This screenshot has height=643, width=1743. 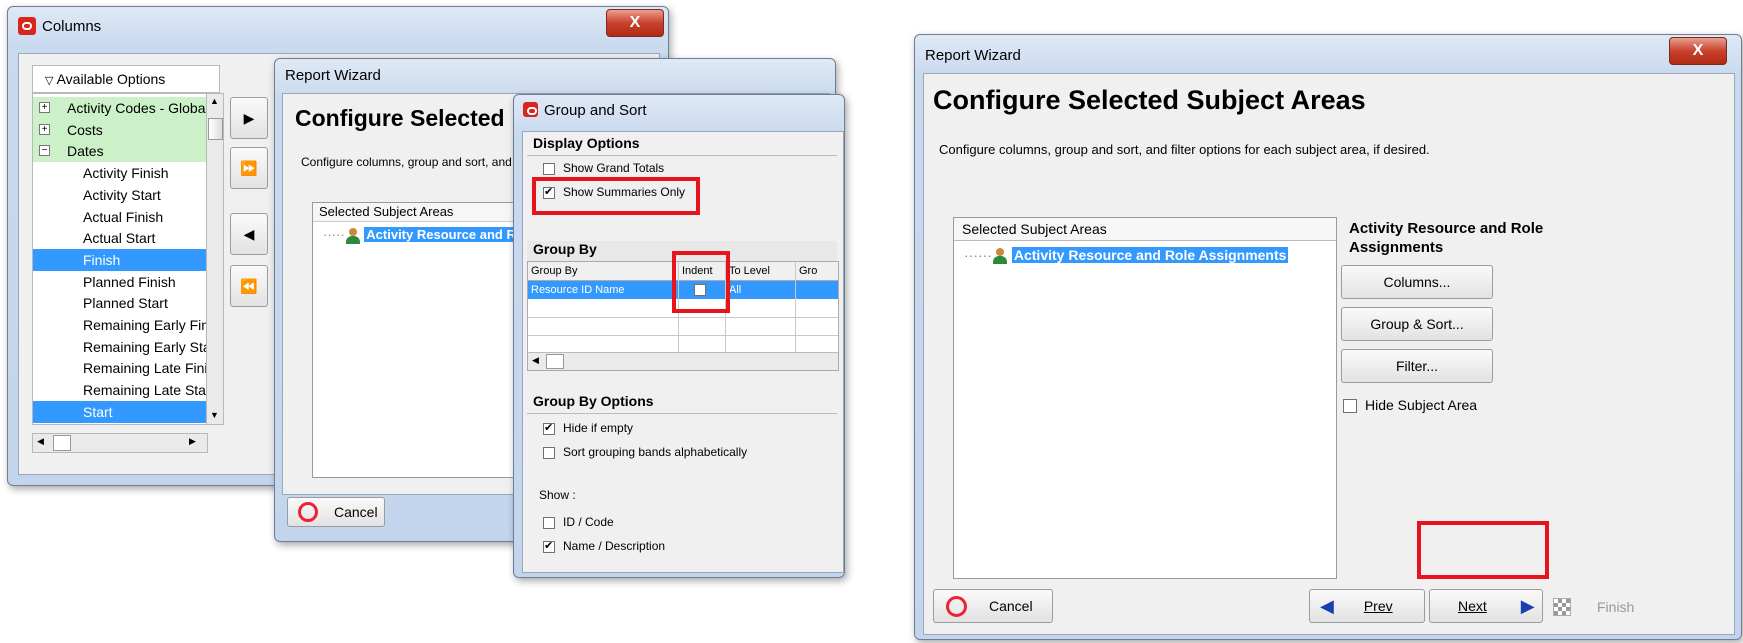 I want to click on tree-item: Activity Start, so click(x=120, y=195).